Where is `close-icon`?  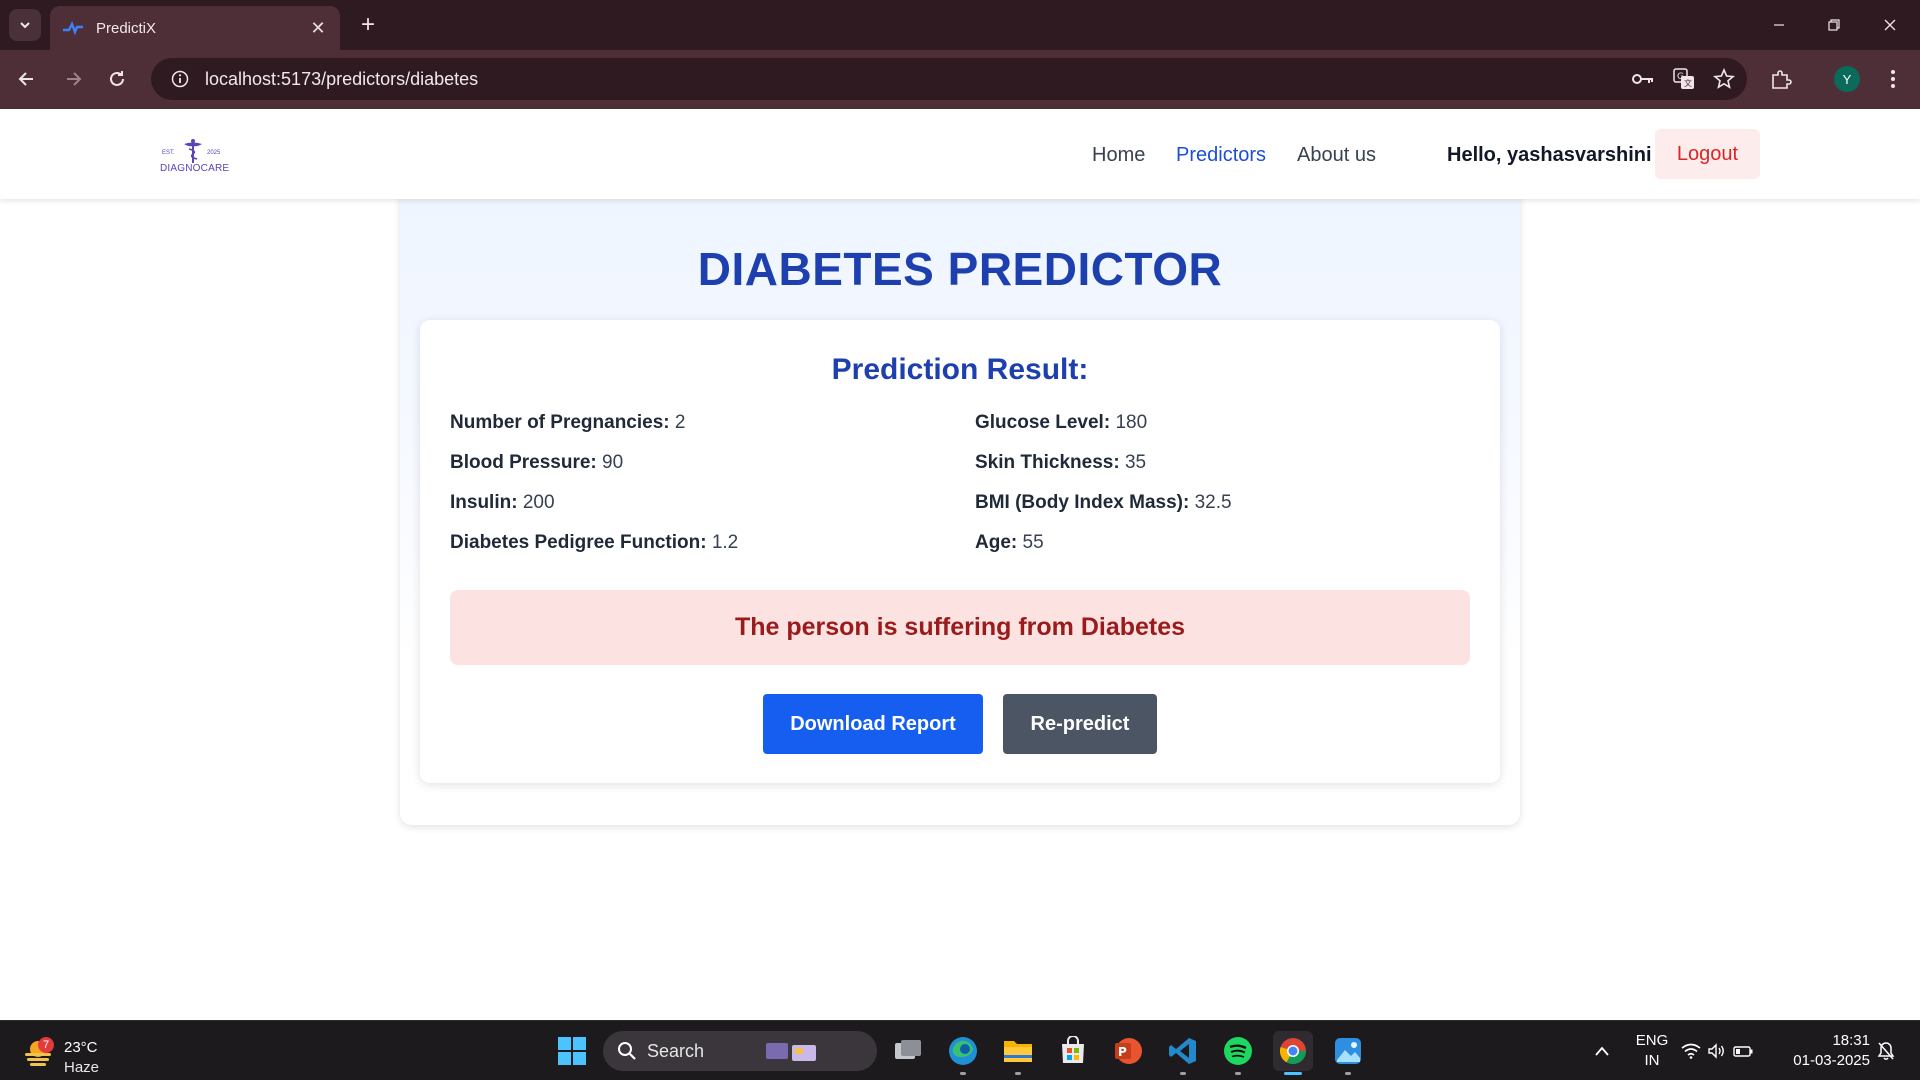
close-icon is located at coordinates (1890, 25).